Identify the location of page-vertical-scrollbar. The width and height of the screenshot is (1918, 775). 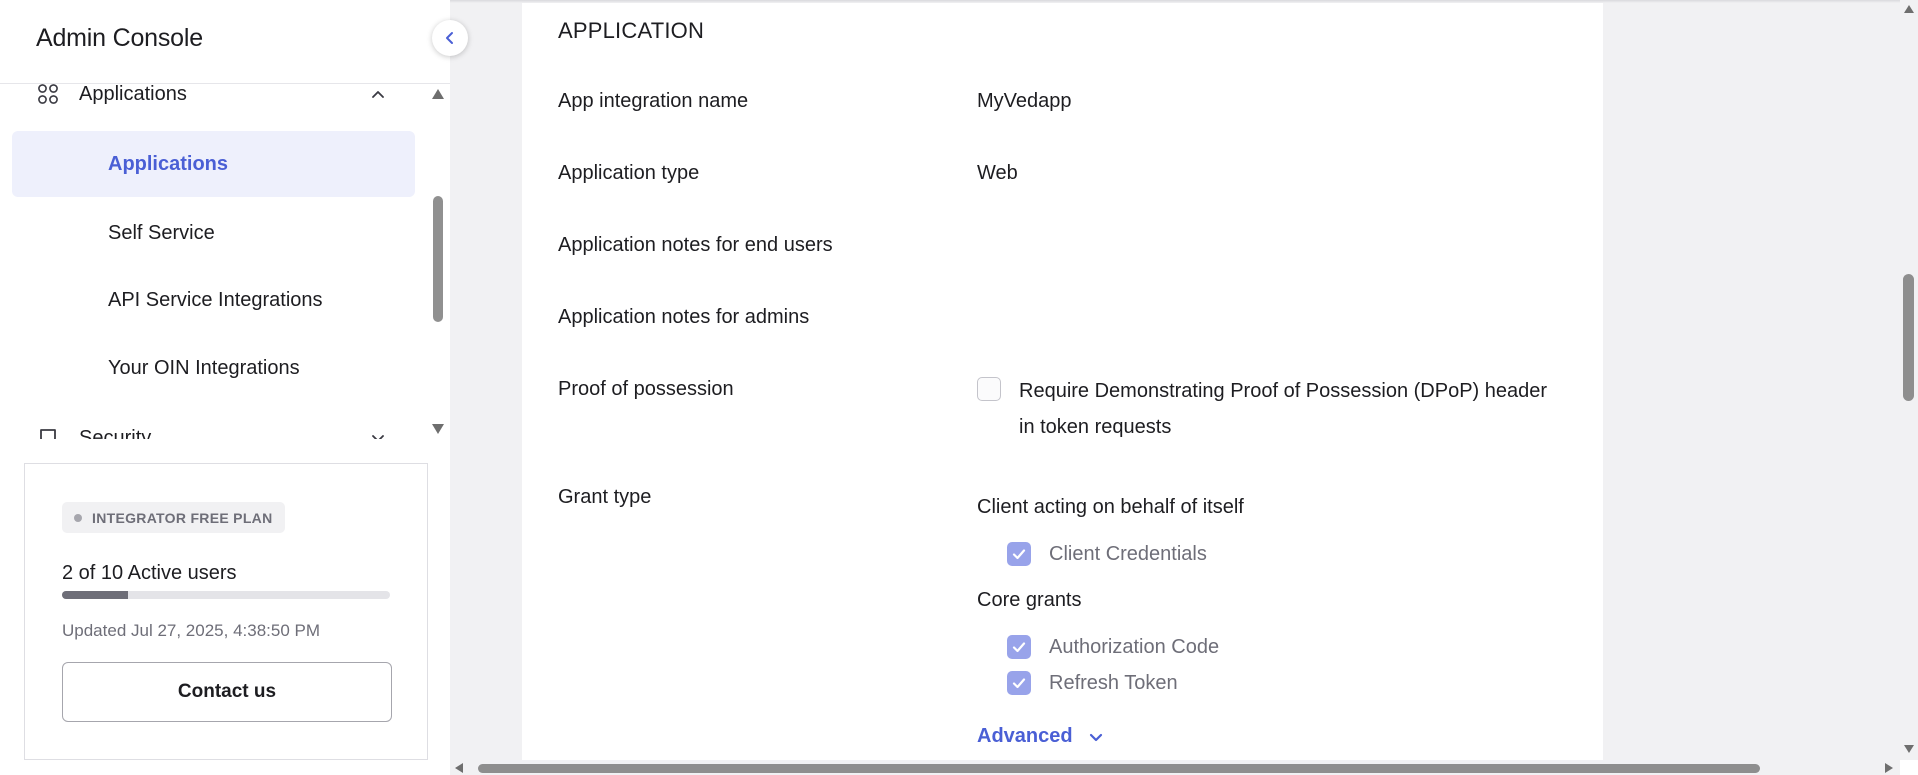
(1909, 380).